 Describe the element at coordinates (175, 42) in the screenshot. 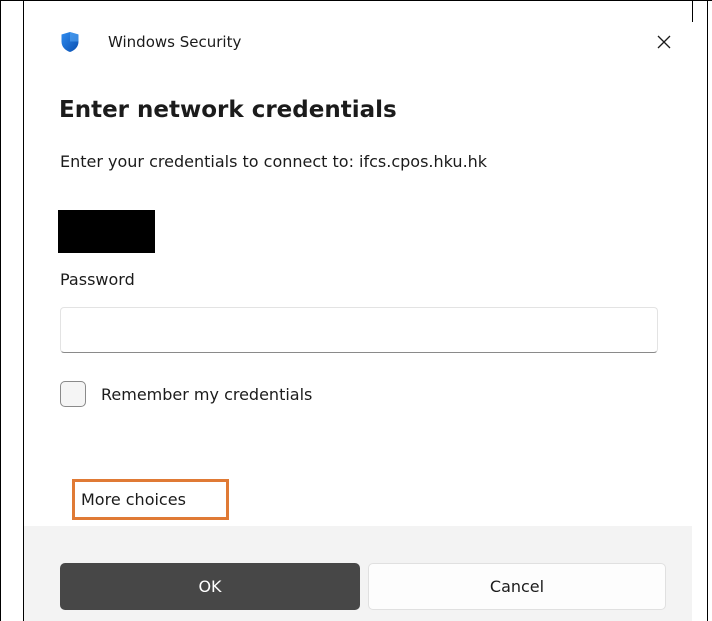

I see `app-title: Windows Security` at that location.